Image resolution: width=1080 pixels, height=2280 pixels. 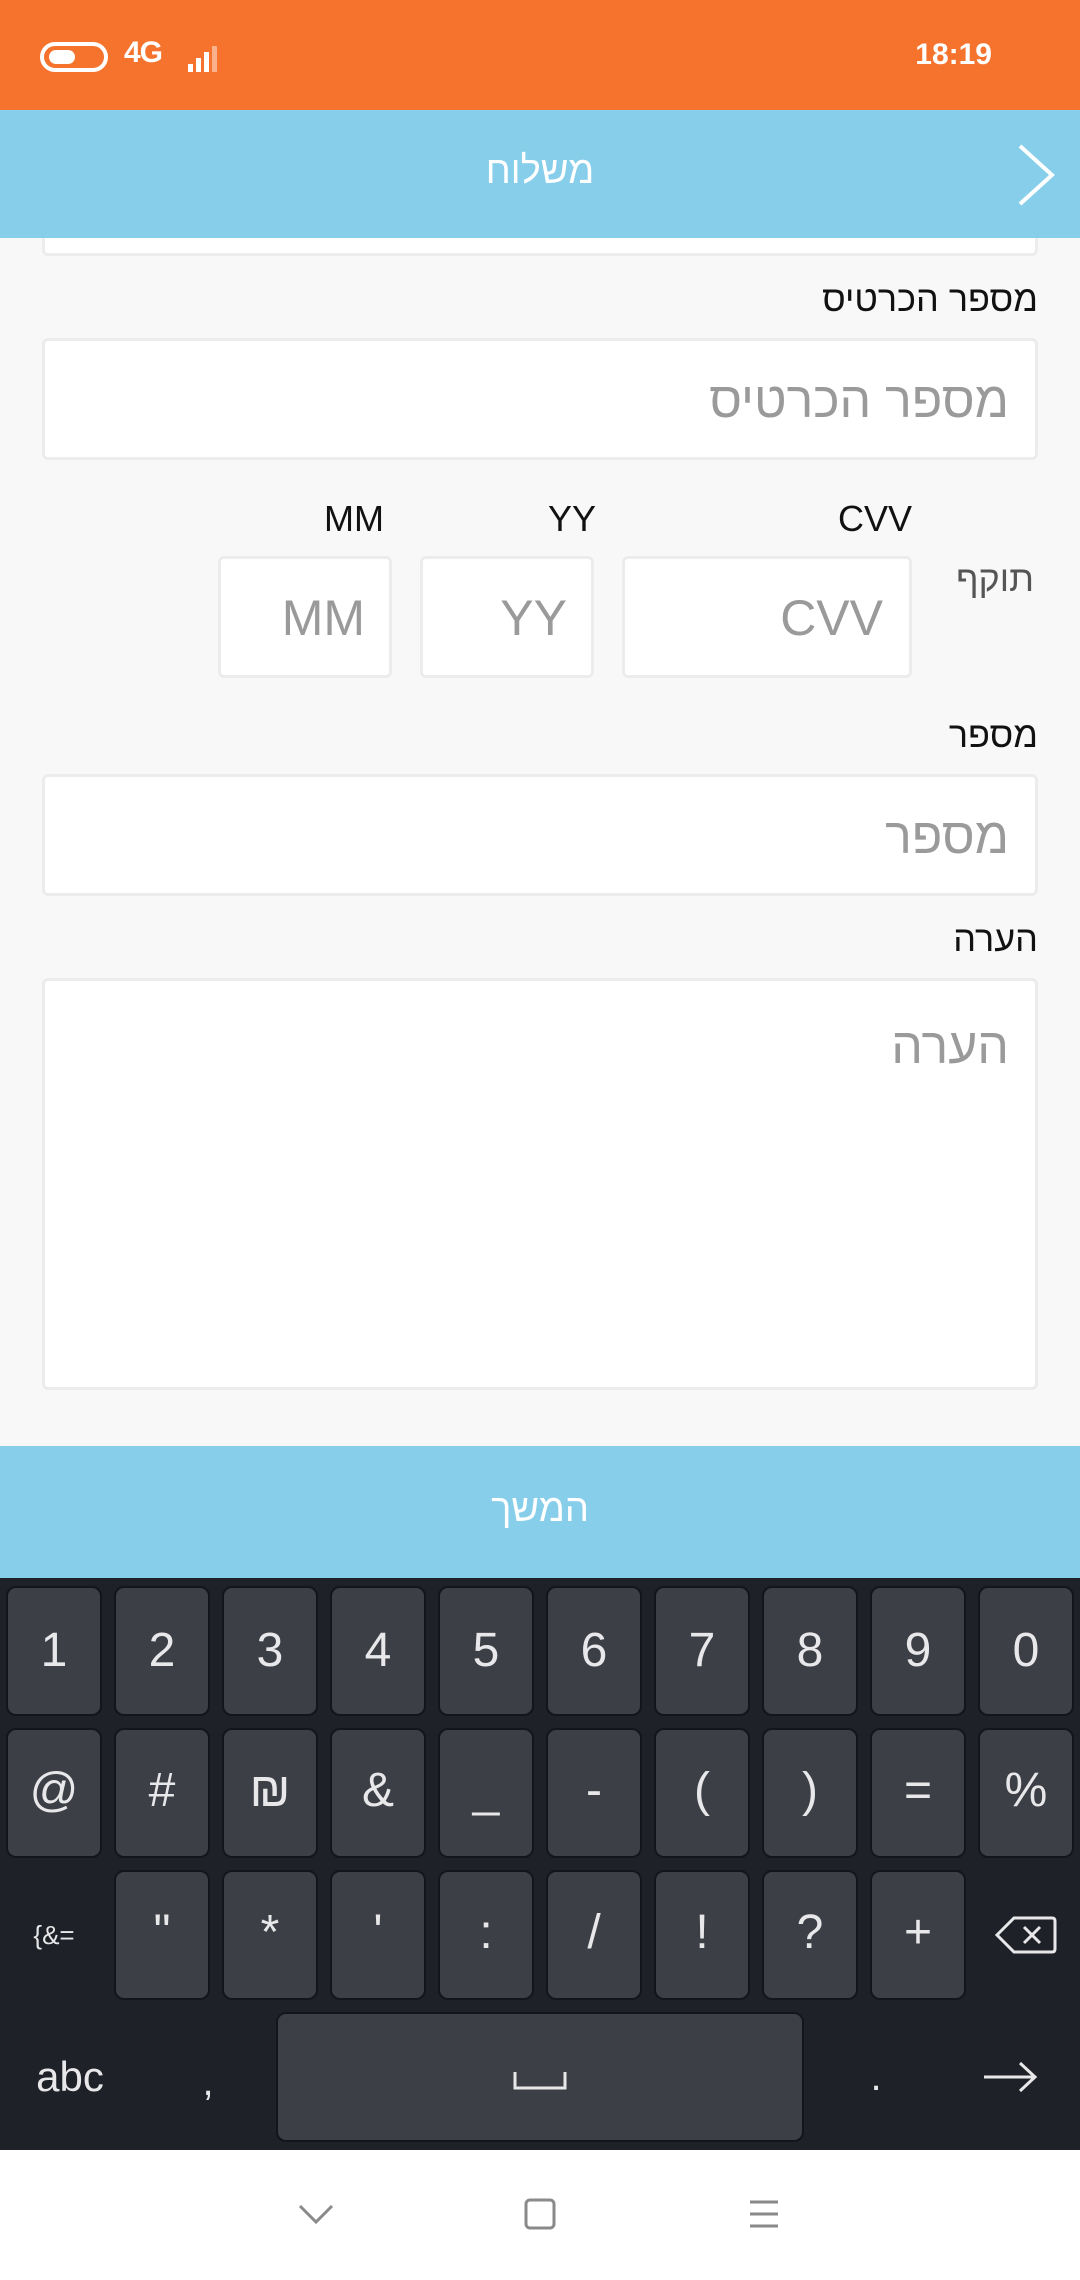 What do you see at coordinates (947, 836) in the screenshot?
I see `number-placeholder: מספר` at bounding box center [947, 836].